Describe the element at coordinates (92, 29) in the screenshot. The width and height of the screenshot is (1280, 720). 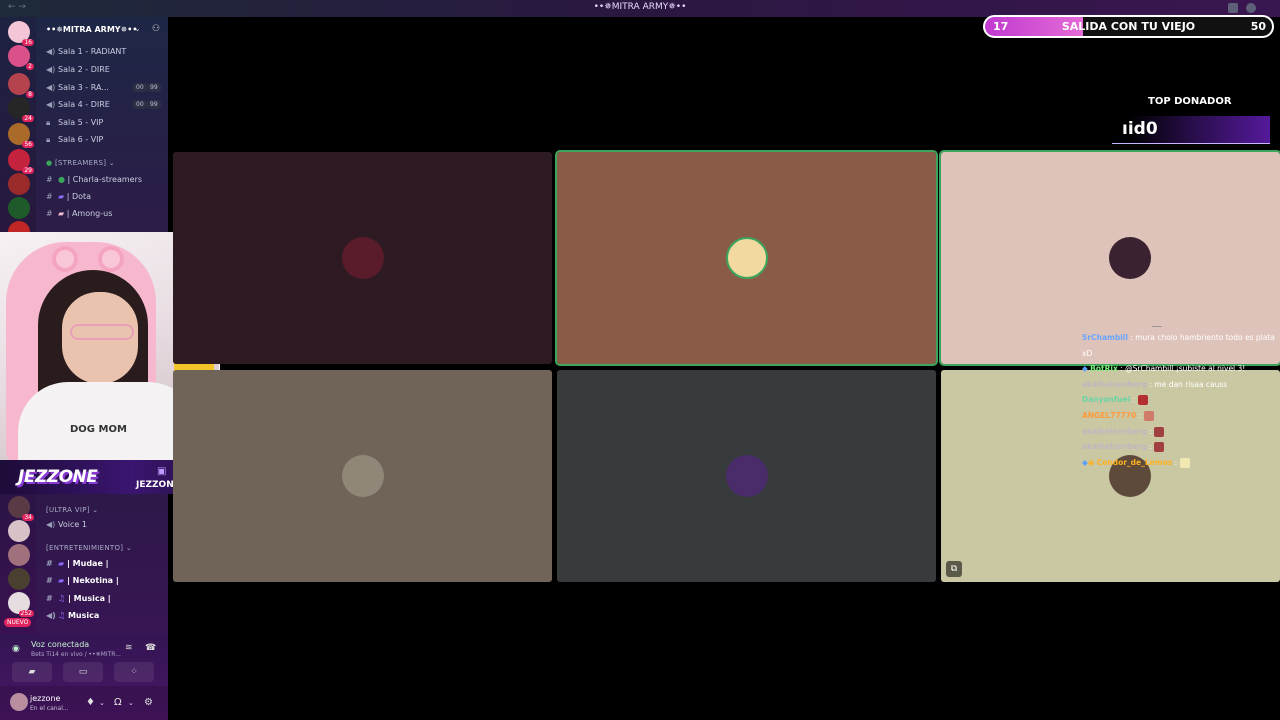
I see `server-name: ••✵MITRA ARMY✵••` at that location.